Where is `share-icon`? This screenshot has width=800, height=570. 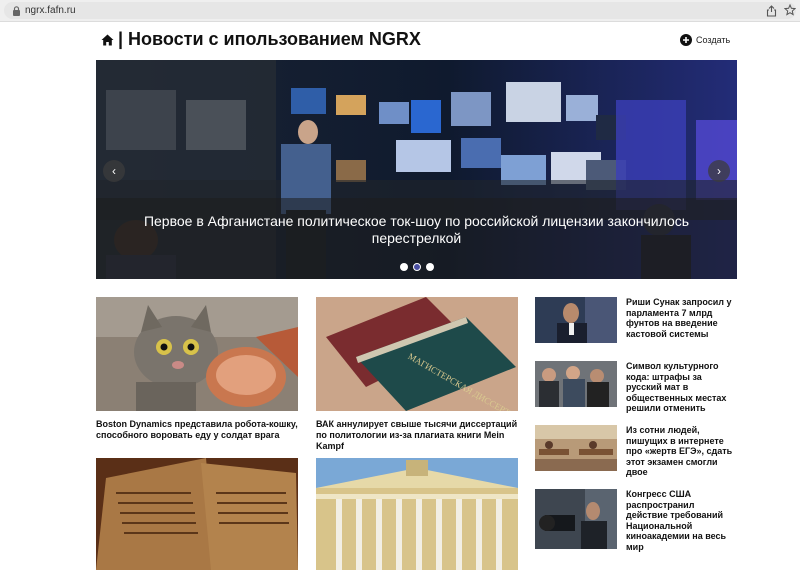
share-icon is located at coordinates (771, 11).